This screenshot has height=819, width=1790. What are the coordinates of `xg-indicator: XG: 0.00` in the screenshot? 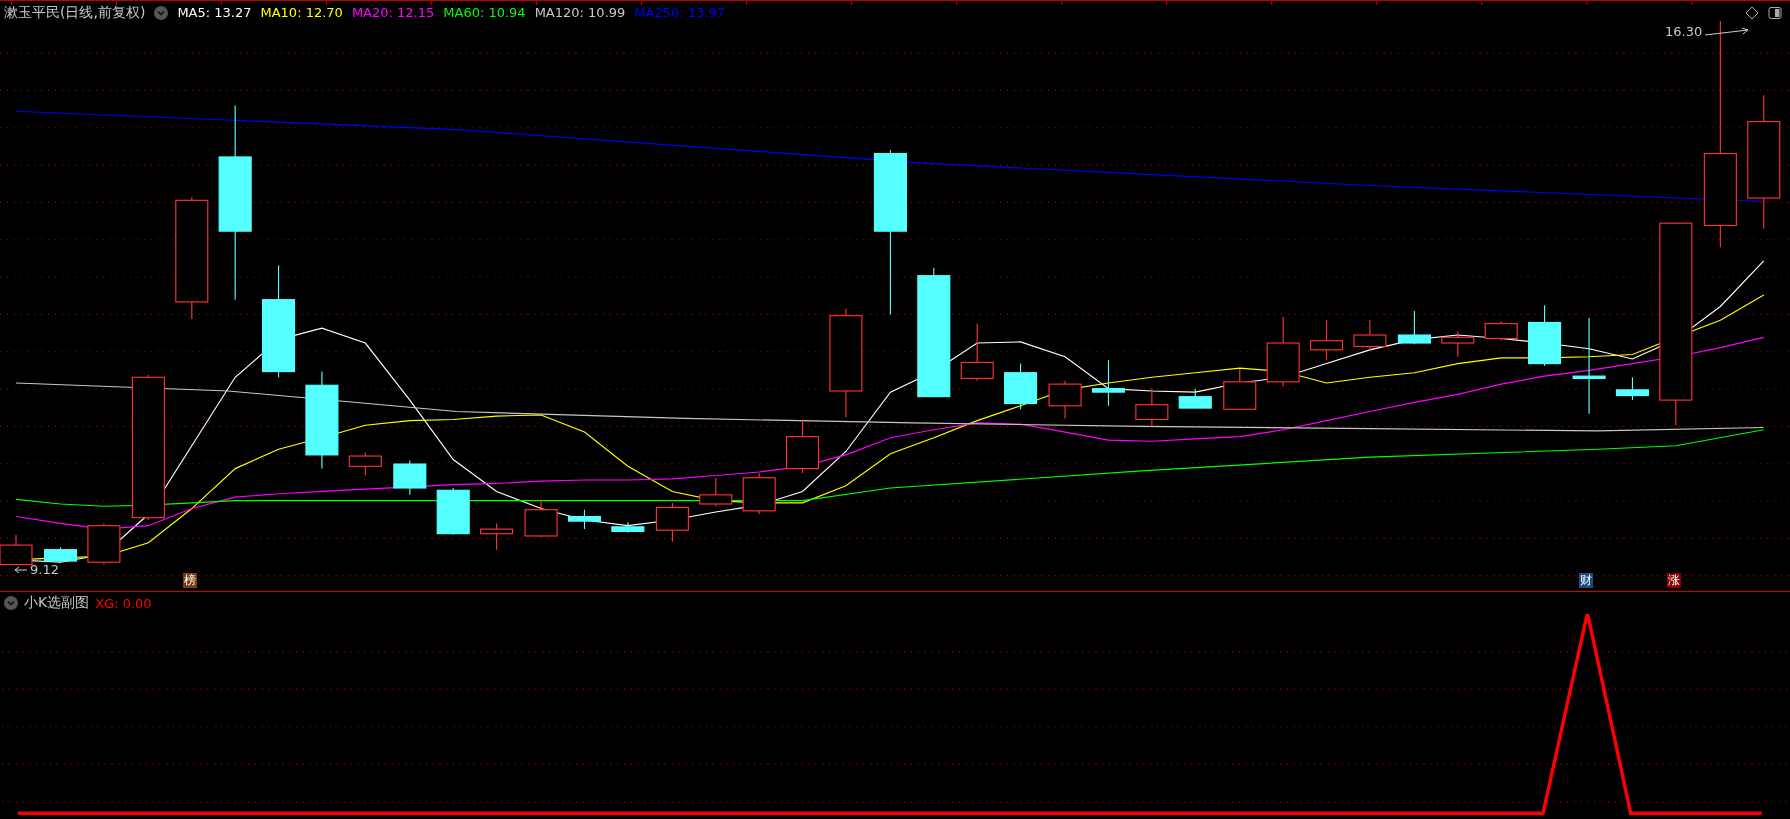 It's located at (123, 603).